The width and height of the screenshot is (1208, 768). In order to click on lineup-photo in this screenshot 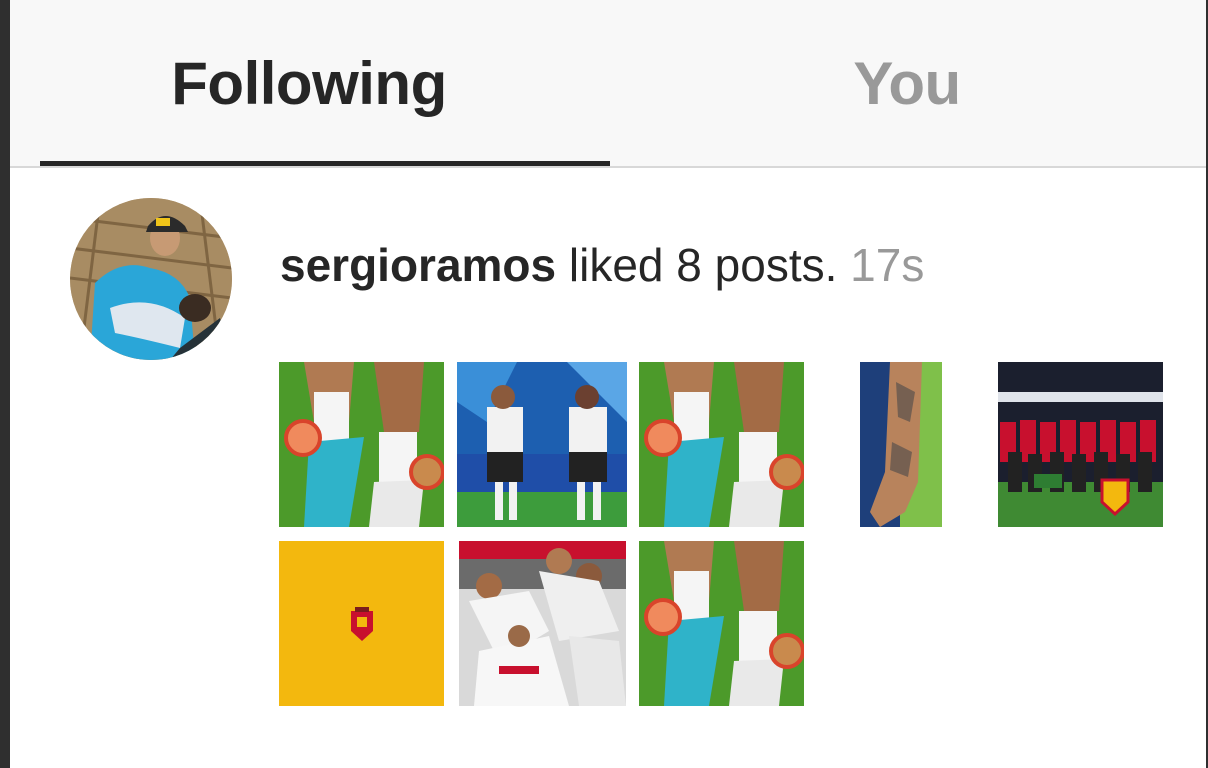, I will do `click(1080, 444)`.